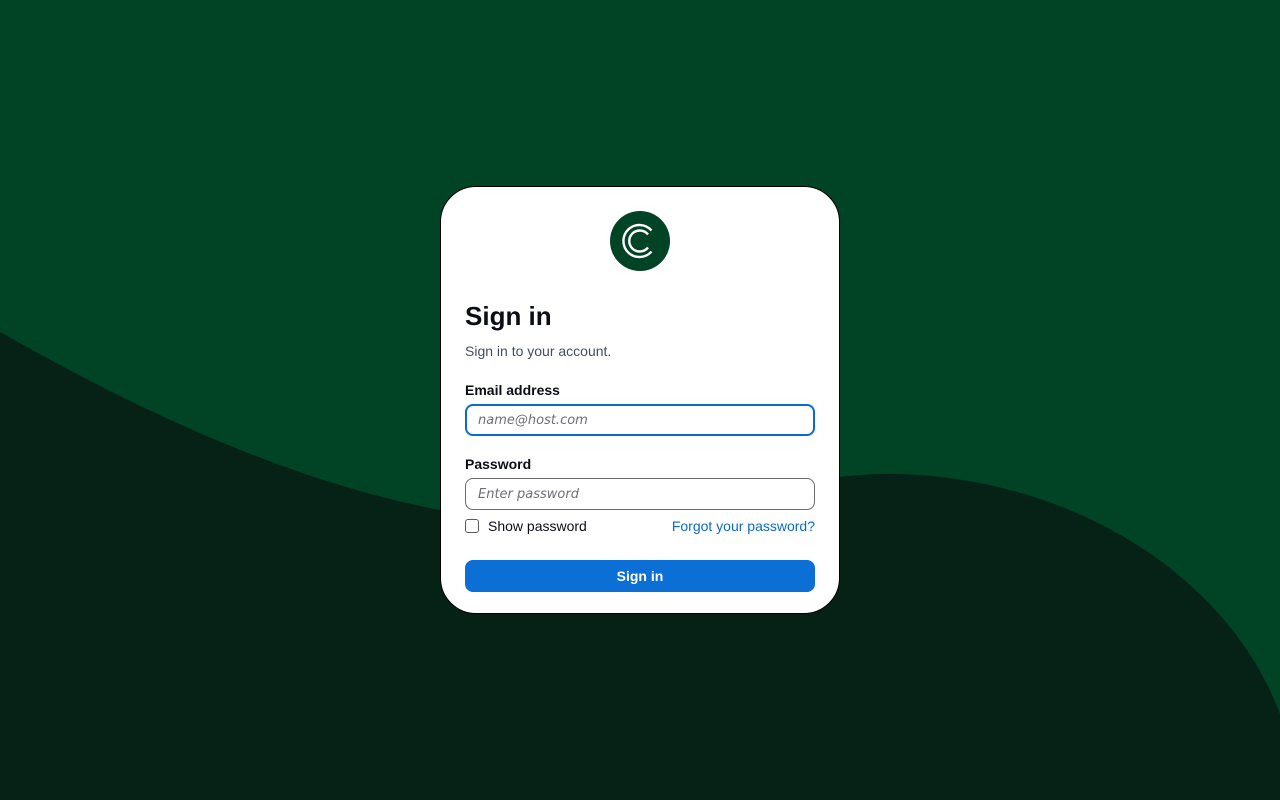  What do you see at coordinates (640, 494) in the screenshot?
I see `password-input` at bounding box center [640, 494].